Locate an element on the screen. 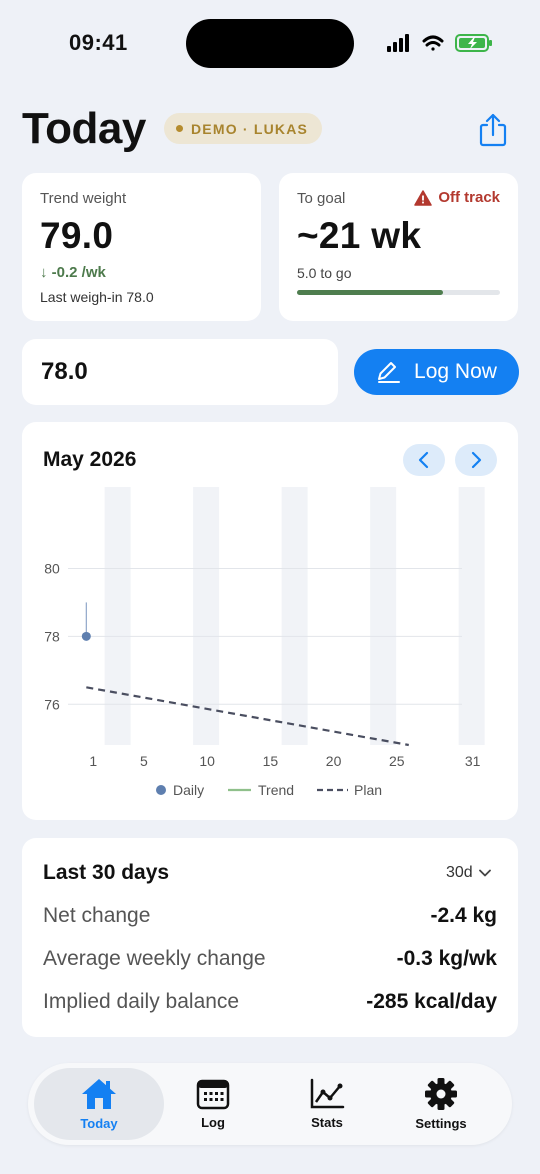 Image resolution: width=540 pixels, height=1174 pixels. chart-icon is located at coordinates (327, 1093).